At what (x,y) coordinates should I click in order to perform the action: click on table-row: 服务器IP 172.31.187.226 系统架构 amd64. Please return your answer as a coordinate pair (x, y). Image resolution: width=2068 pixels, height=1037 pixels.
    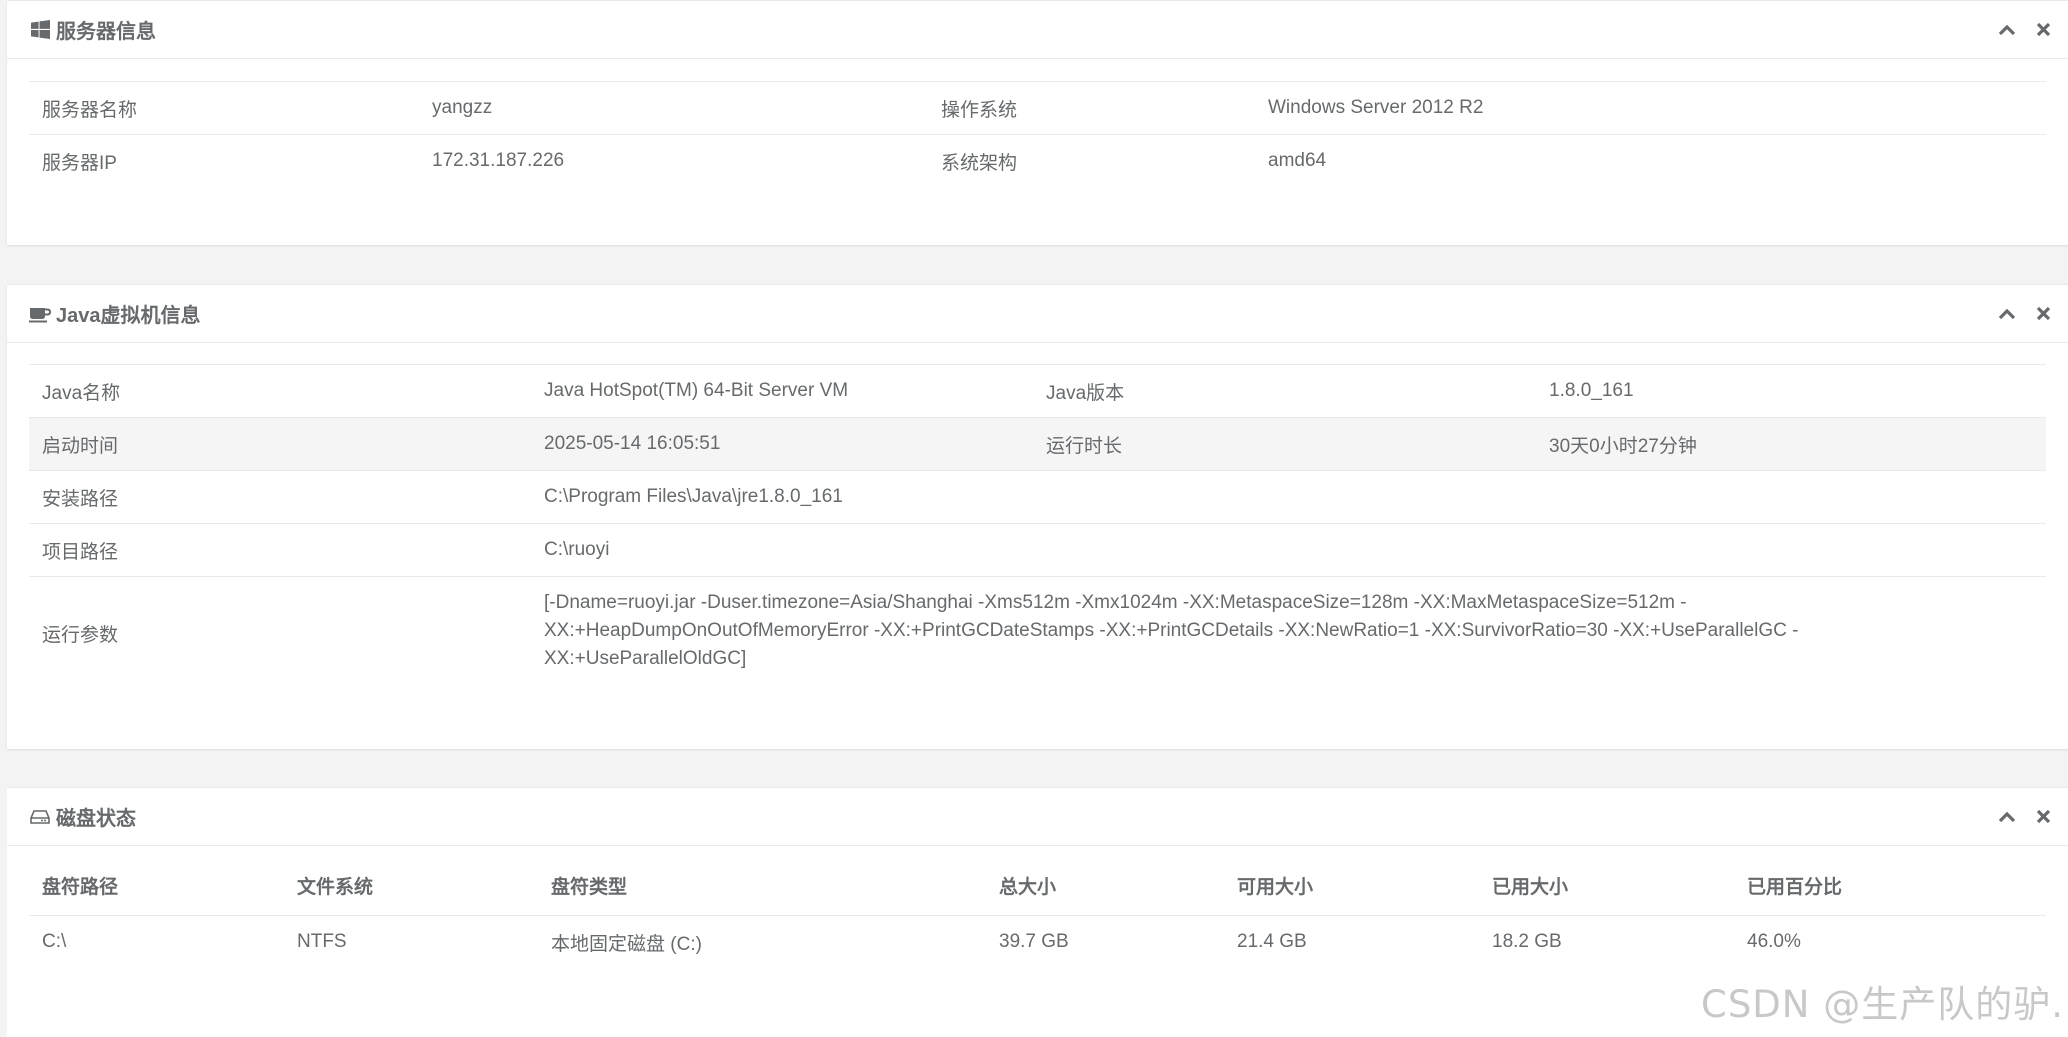
    Looking at the image, I should click on (1037, 160).